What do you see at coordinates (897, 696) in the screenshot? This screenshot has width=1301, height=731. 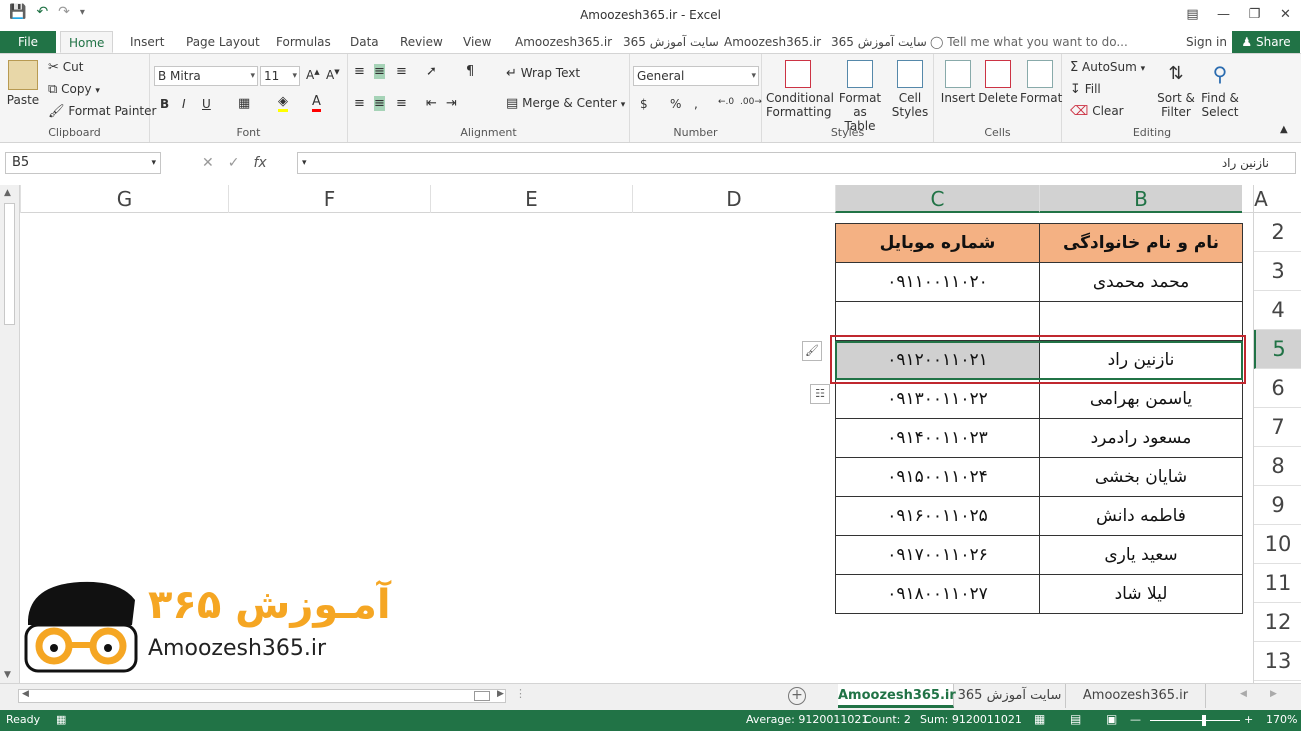 I see `sheet-tab-1: Amoozesh365.ir` at bounding box center [897, 696].